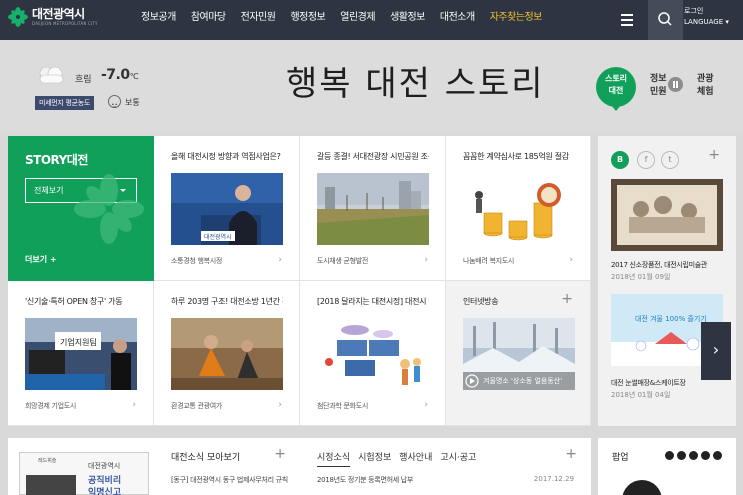 The height and width of the screenshot is (495, 743). Describe the element at coordinates (120, 75) in the screenshot. I see `temperature: -7.0℃` at that location.